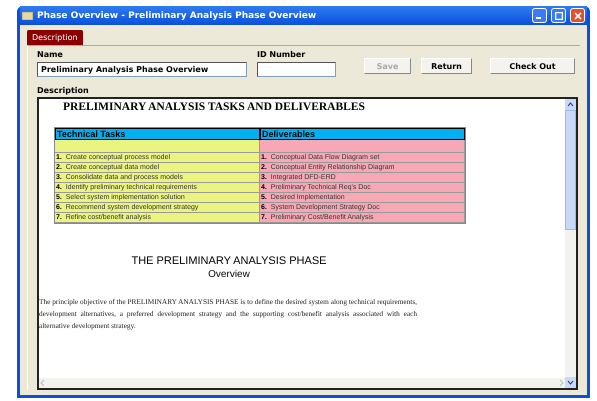  What do you see at coordinates (63, 90) in the screenshot?
I see `description-label: Description` at bounding box center [63, 90].